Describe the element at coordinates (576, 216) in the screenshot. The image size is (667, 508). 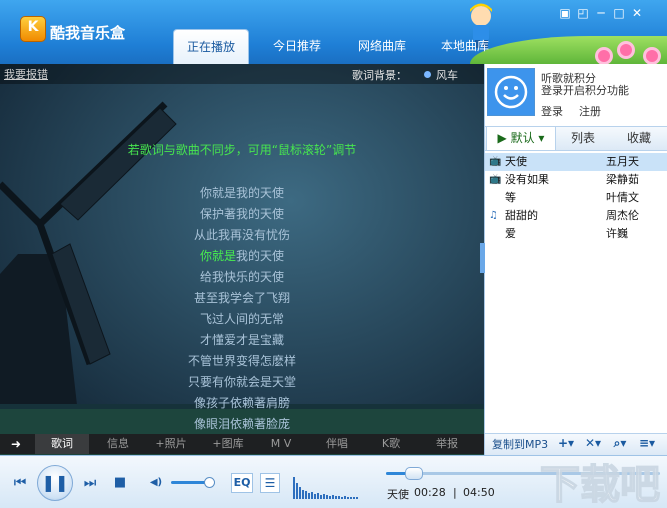
I see `playlist-row: ♫ 甜甜的 周杰伦` at that location.